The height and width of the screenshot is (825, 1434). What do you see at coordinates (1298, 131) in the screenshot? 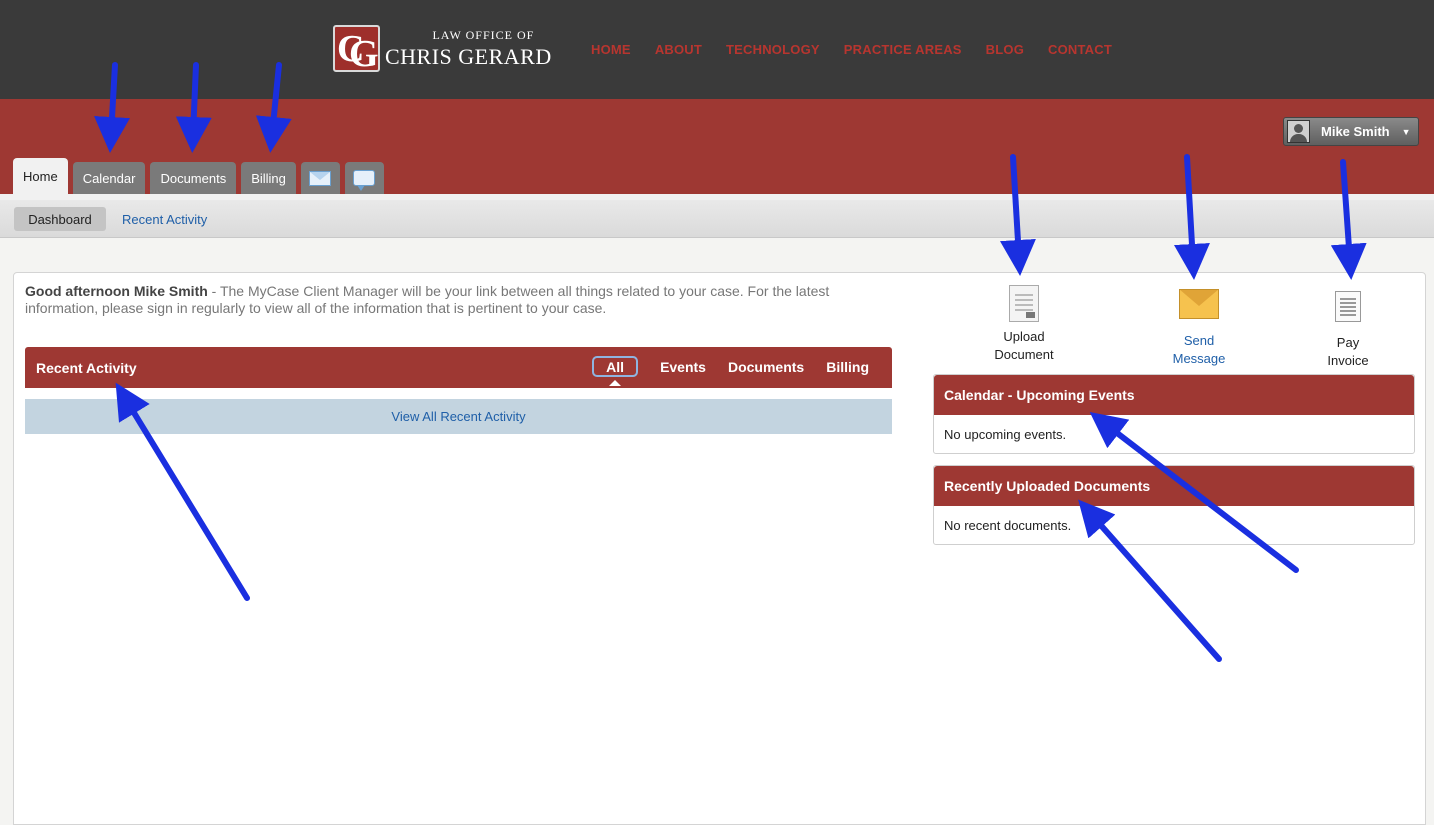
I see `avatar-icon` at bounding box center [1298, 131].